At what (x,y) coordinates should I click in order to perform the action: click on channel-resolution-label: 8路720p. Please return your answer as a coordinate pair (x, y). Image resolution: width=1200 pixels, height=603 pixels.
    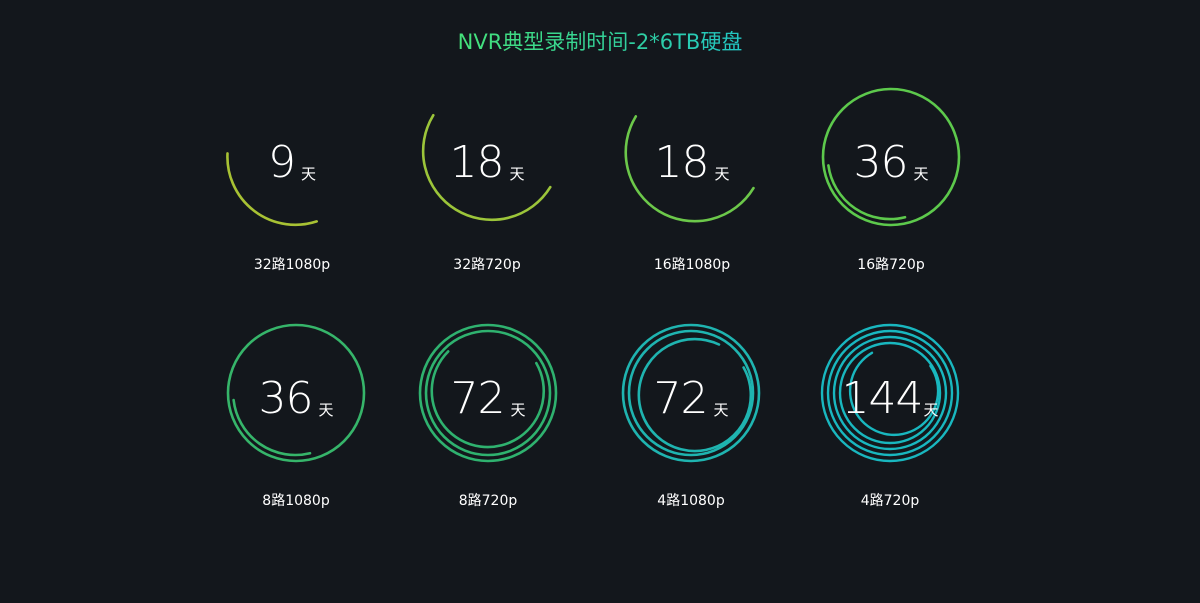
    Looking at the image, I should click on (488, 501).